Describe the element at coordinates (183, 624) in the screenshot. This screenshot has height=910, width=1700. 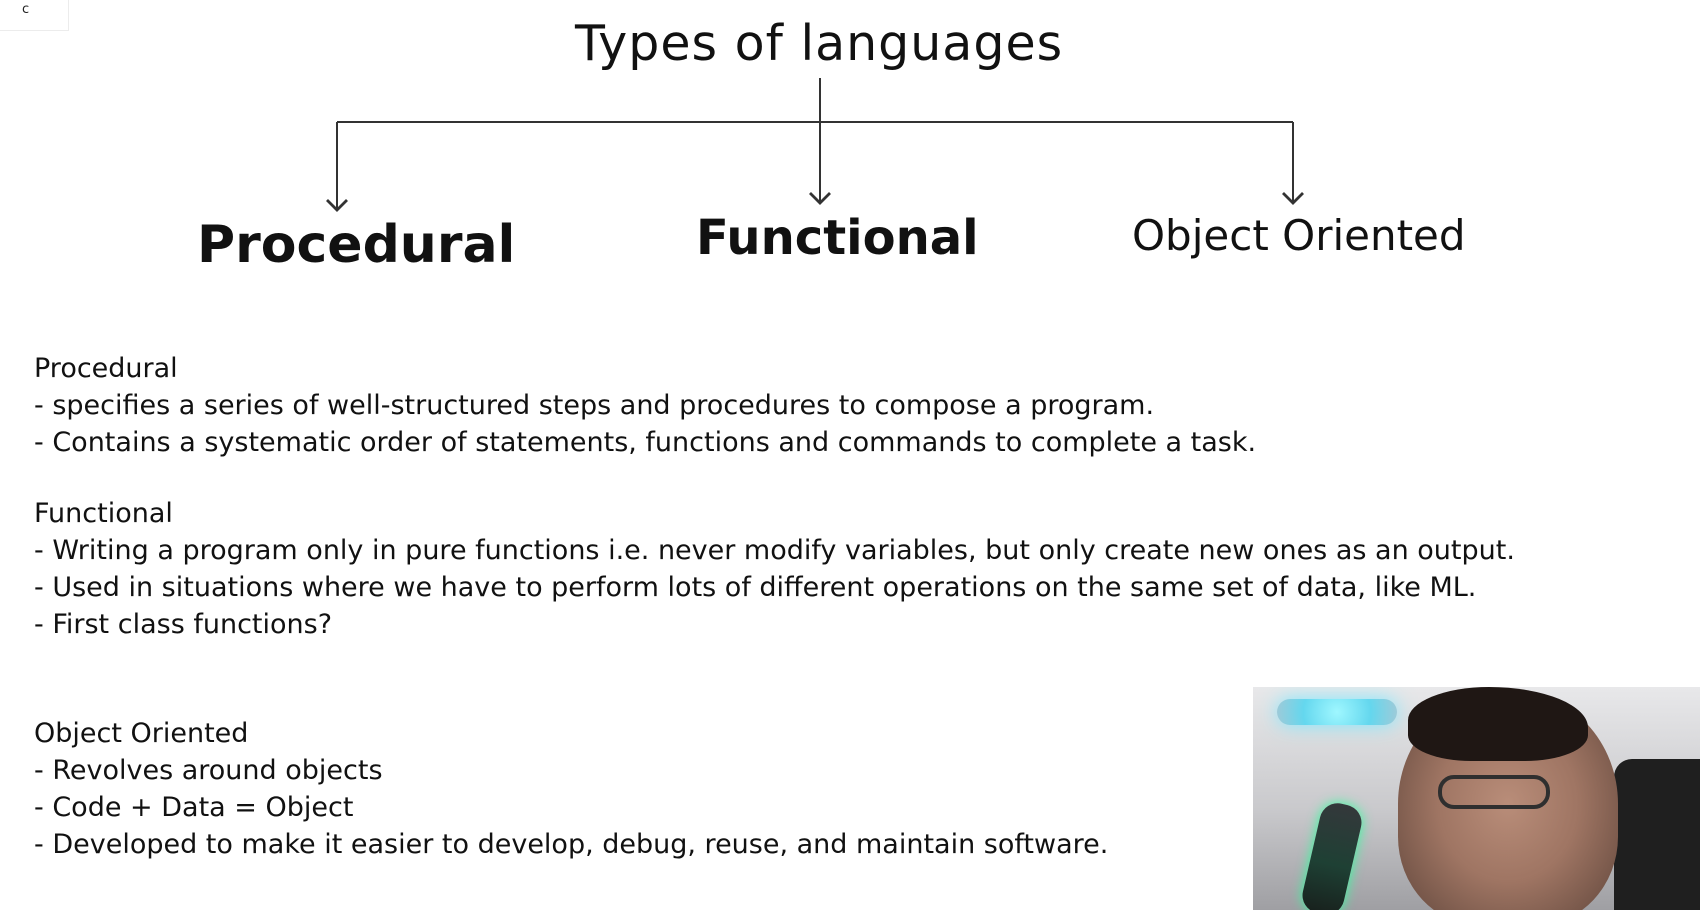
I see `functional-bullet-3: - First class functions?` at that location.